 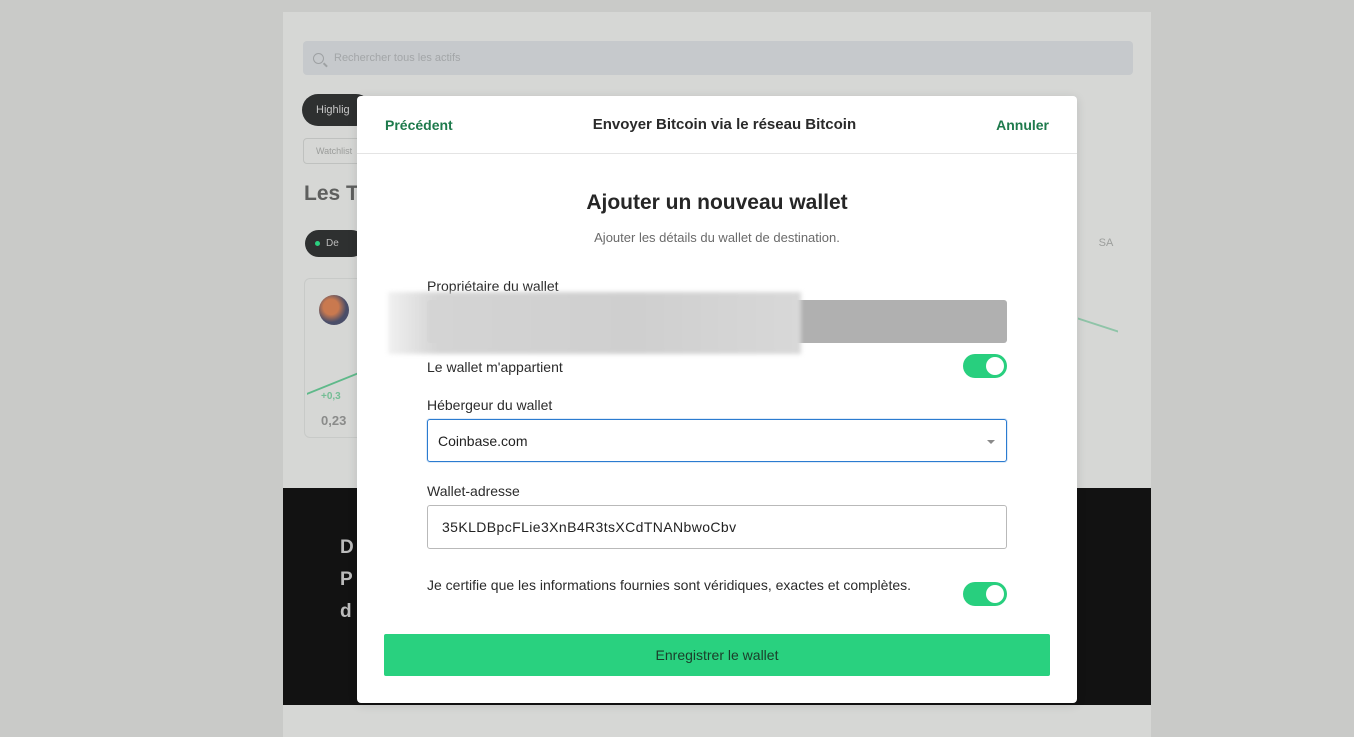 I want to click on background-status-pill: De, so click(x=335, y=243).